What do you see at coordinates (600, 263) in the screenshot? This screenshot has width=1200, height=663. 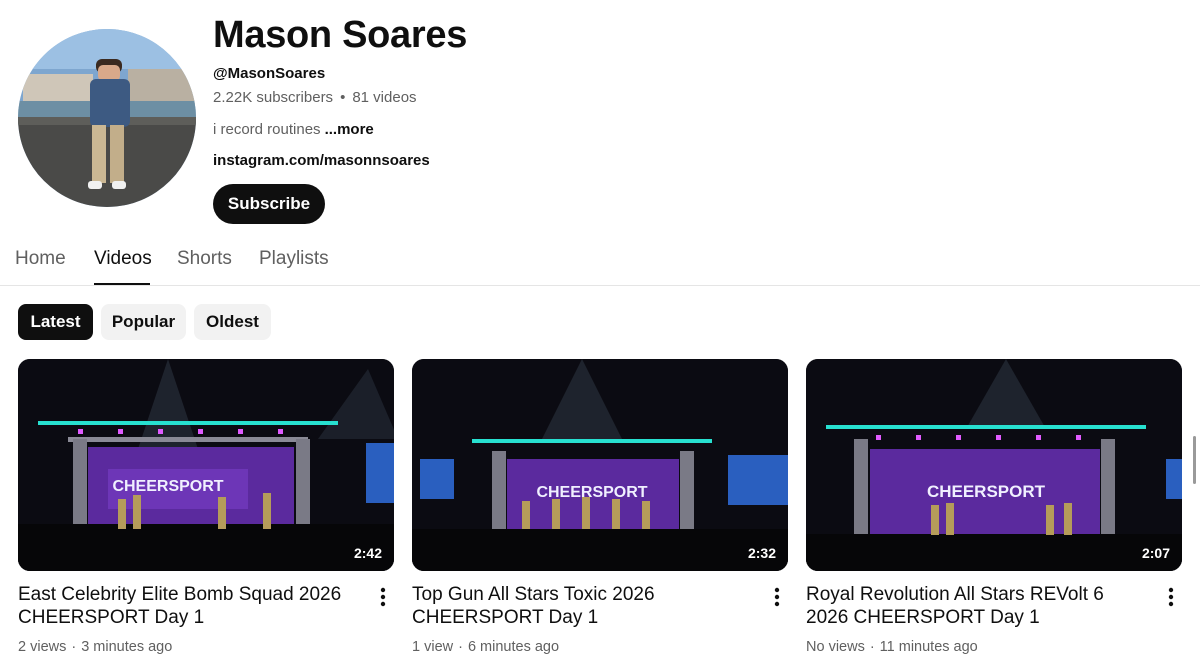 I see `channel-tabs: Home Videos Shorts Playlists` at bounding box center [600, 263].